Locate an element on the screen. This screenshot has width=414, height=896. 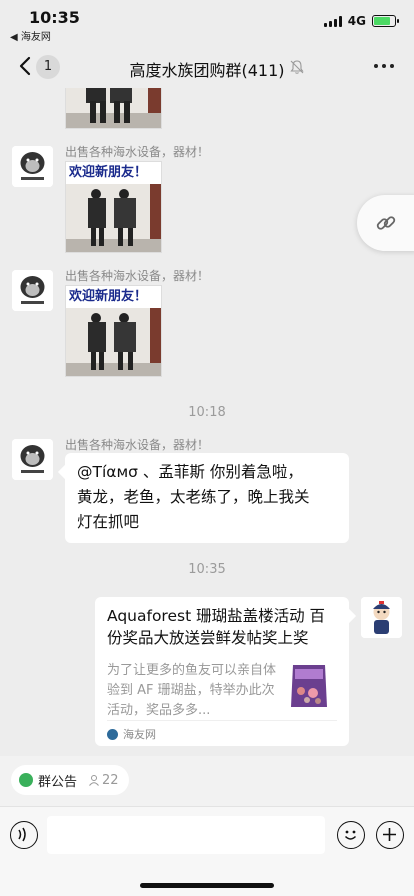
message-text-line: 灯在抓吧 is located at coordinates (108, 522).